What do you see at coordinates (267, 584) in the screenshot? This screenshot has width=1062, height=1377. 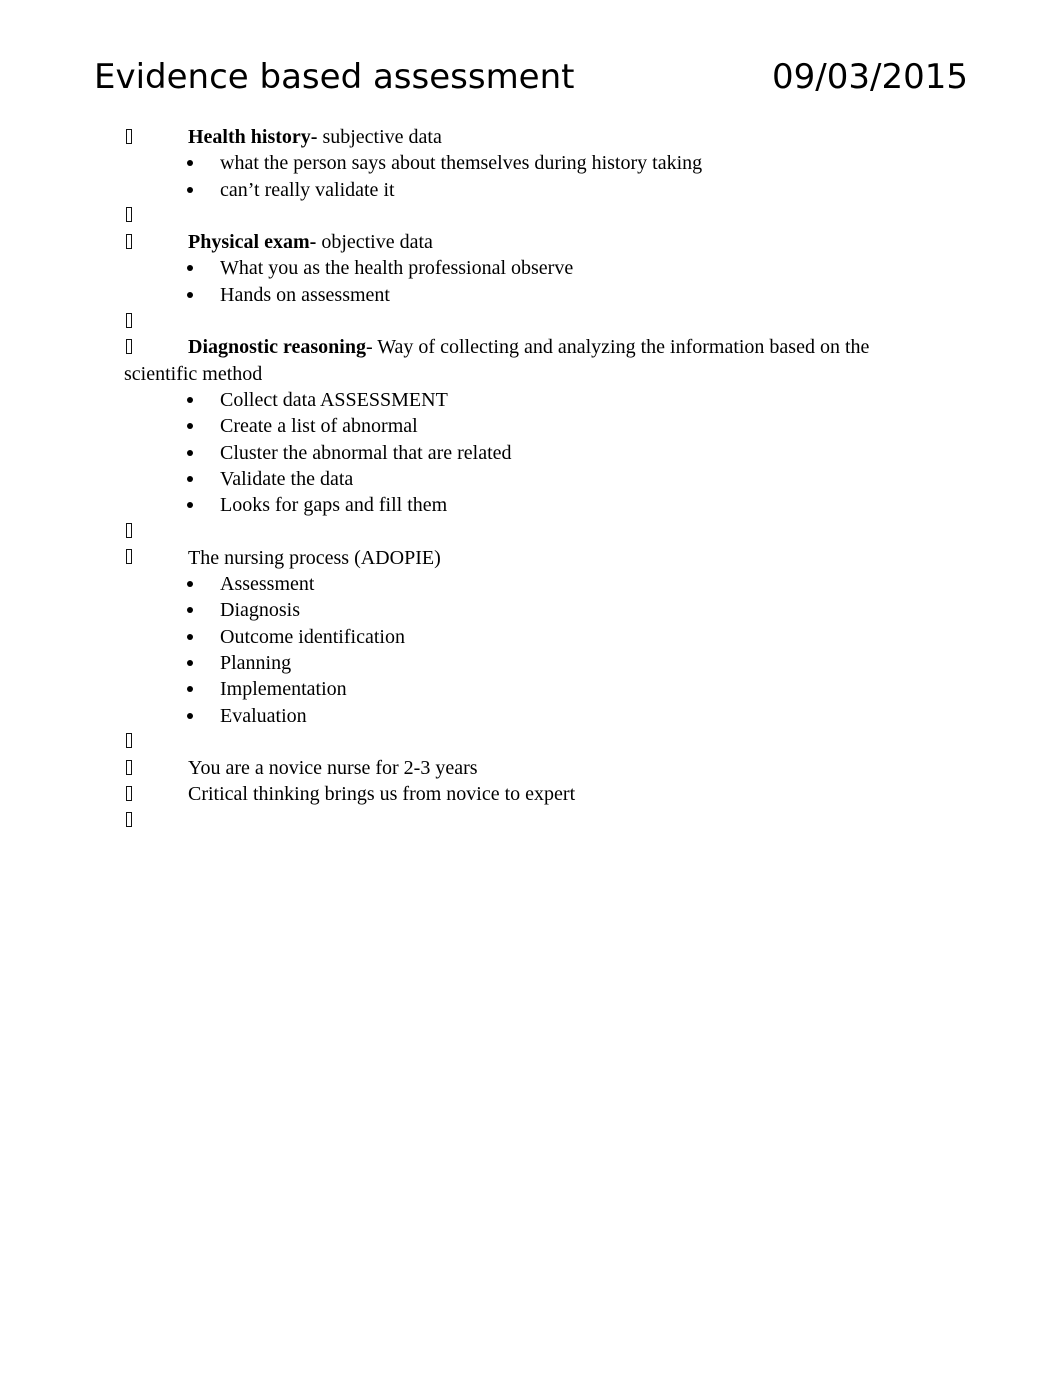 I see `list-item-label: Assessment` at bounding box center [267, 584].